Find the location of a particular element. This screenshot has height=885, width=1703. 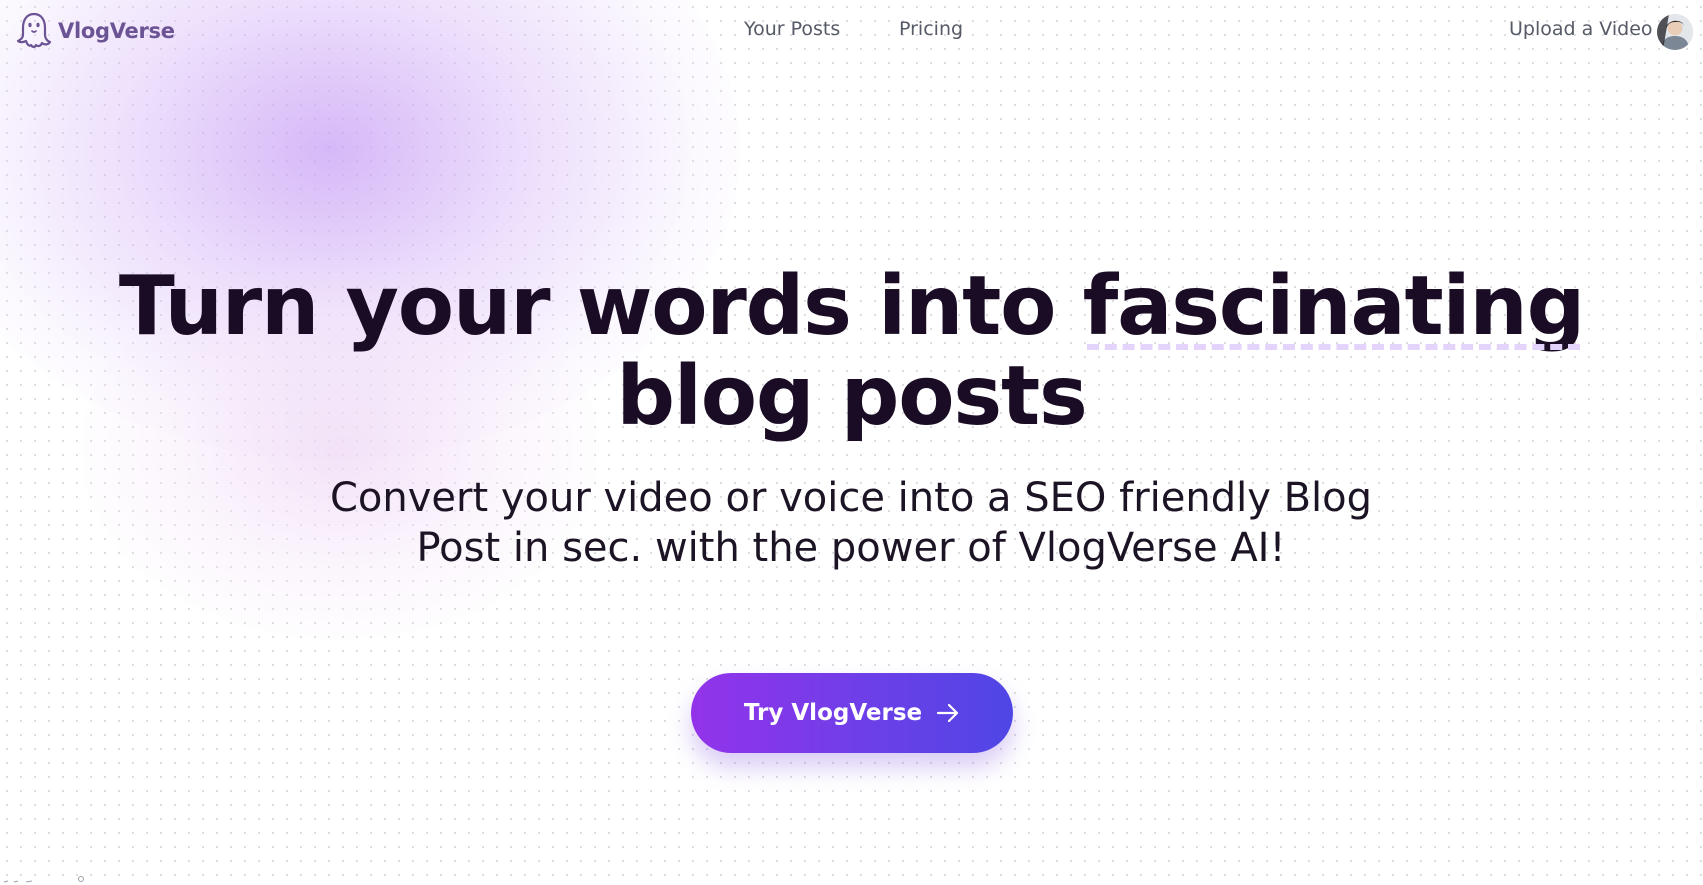

hero-heading-part2: blog posts is located at coordinates (851, 396).